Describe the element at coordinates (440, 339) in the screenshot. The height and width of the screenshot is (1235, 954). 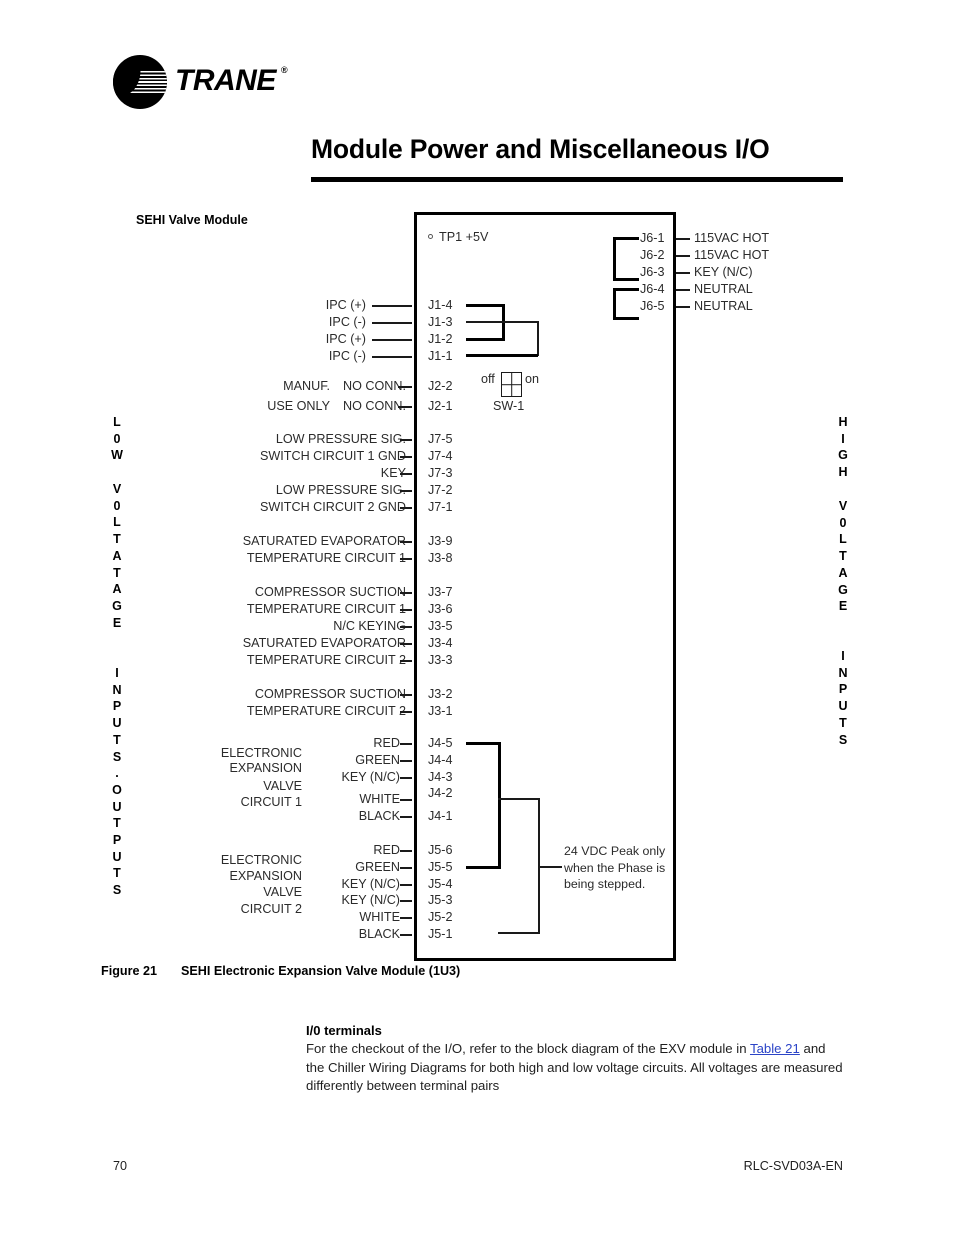
I see `pin-j1-2: J1-2` at that location.